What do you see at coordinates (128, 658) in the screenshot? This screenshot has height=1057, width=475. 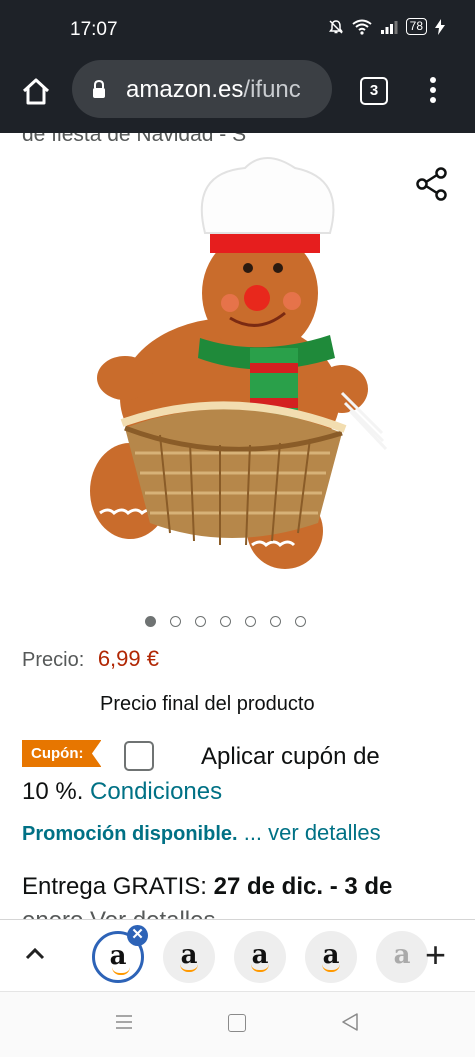 I see `price-value: 6,99 €` at bounding box center [128, 658].